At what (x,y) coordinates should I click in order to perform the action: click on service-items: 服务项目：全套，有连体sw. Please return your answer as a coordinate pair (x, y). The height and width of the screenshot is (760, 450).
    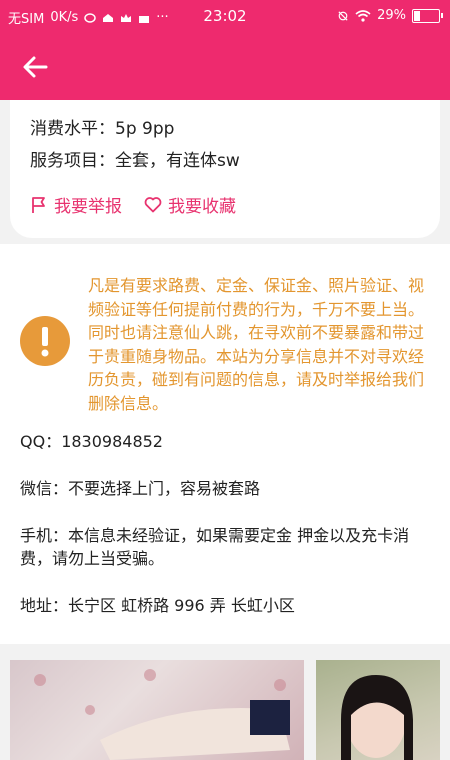
    Looking at the image, I should click on (135, 161).